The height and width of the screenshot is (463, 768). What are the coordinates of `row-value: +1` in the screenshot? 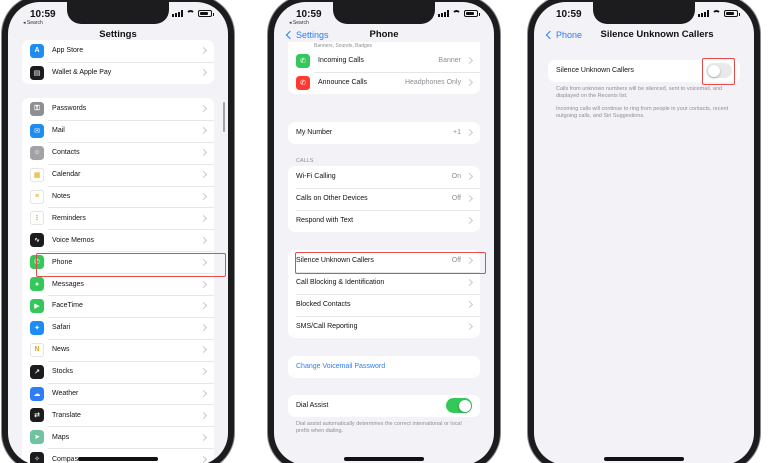 It's located at (457, 133).